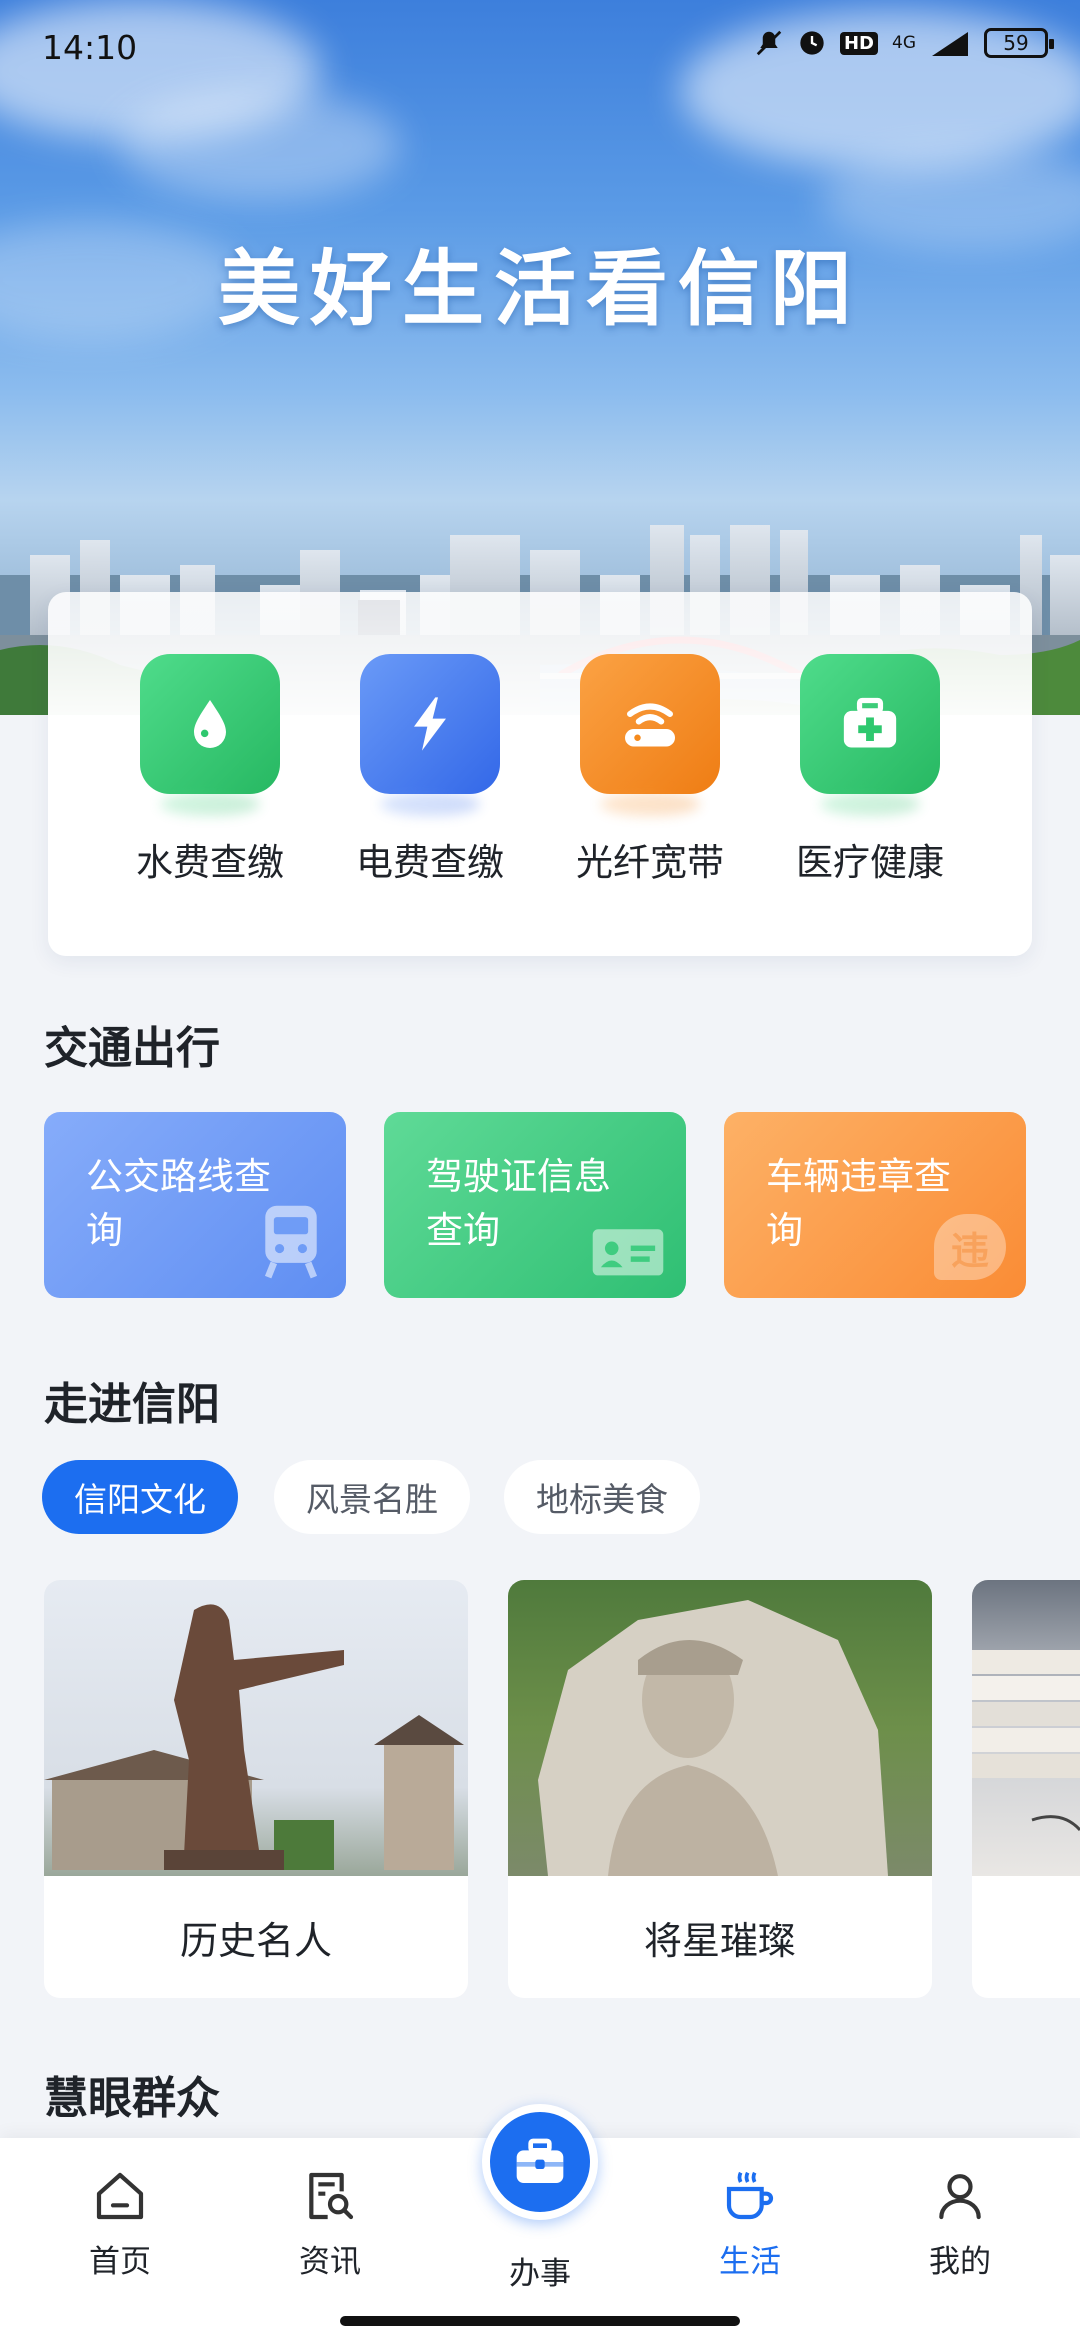 This screenshot has height=2340, width=1080. Describe the element at coordinates (372, 1497) in the screenshot. I see `tab-scenic-spots: 风景名胜` at that location.